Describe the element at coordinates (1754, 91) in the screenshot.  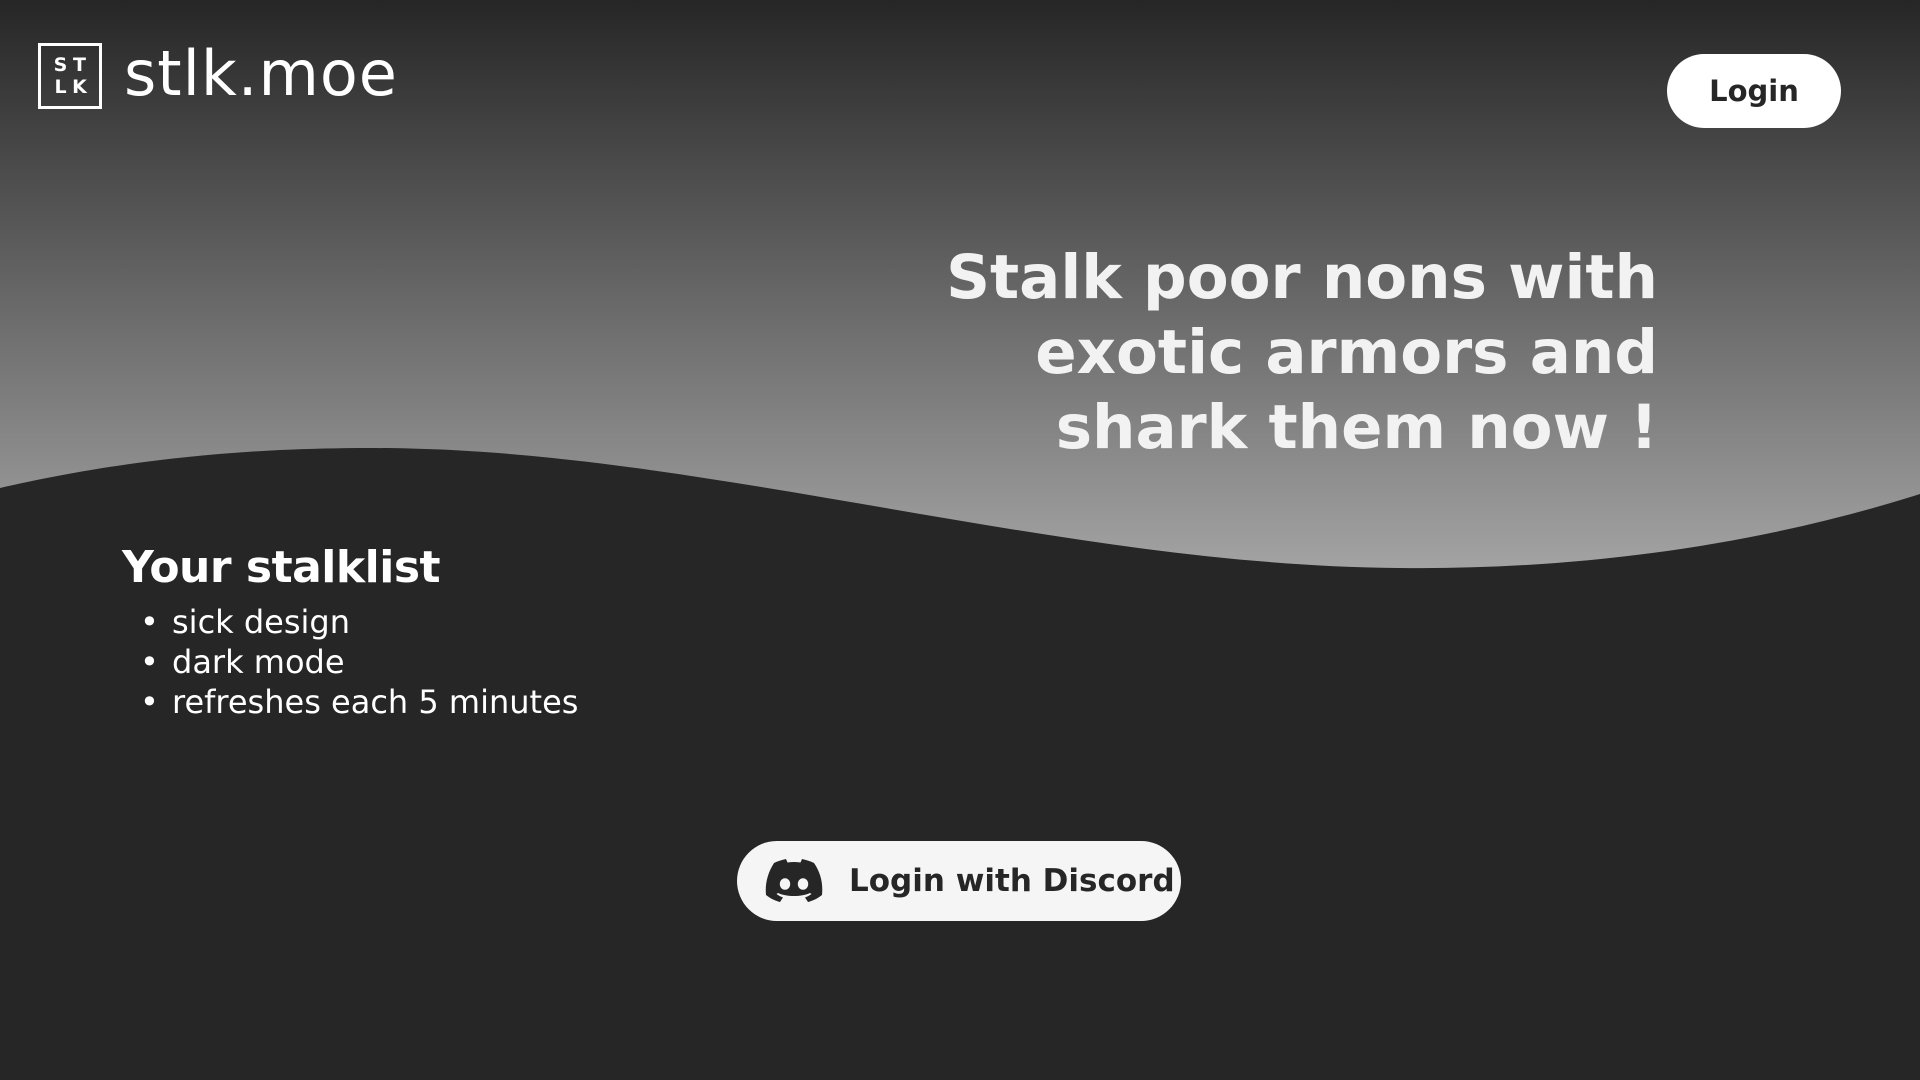
I see `login-button: Login` at that location.